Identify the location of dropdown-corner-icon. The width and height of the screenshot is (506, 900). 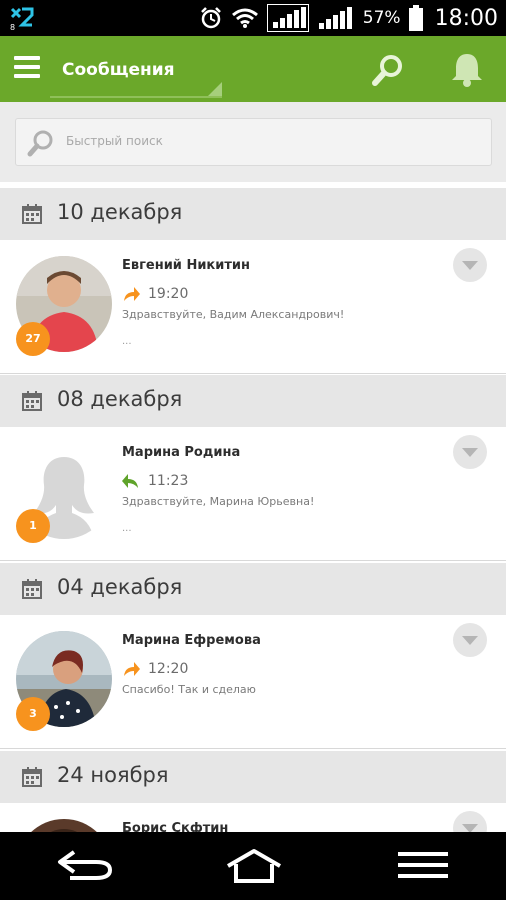
(215, 89).